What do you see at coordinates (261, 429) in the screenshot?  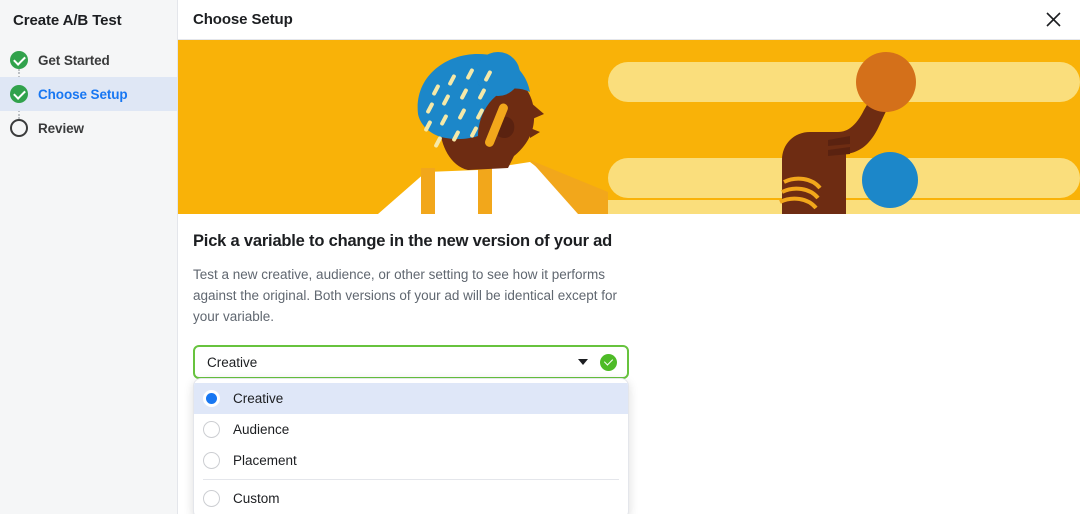 I see `dropdown-option-label: Audience` at bounding box center [261, 429].